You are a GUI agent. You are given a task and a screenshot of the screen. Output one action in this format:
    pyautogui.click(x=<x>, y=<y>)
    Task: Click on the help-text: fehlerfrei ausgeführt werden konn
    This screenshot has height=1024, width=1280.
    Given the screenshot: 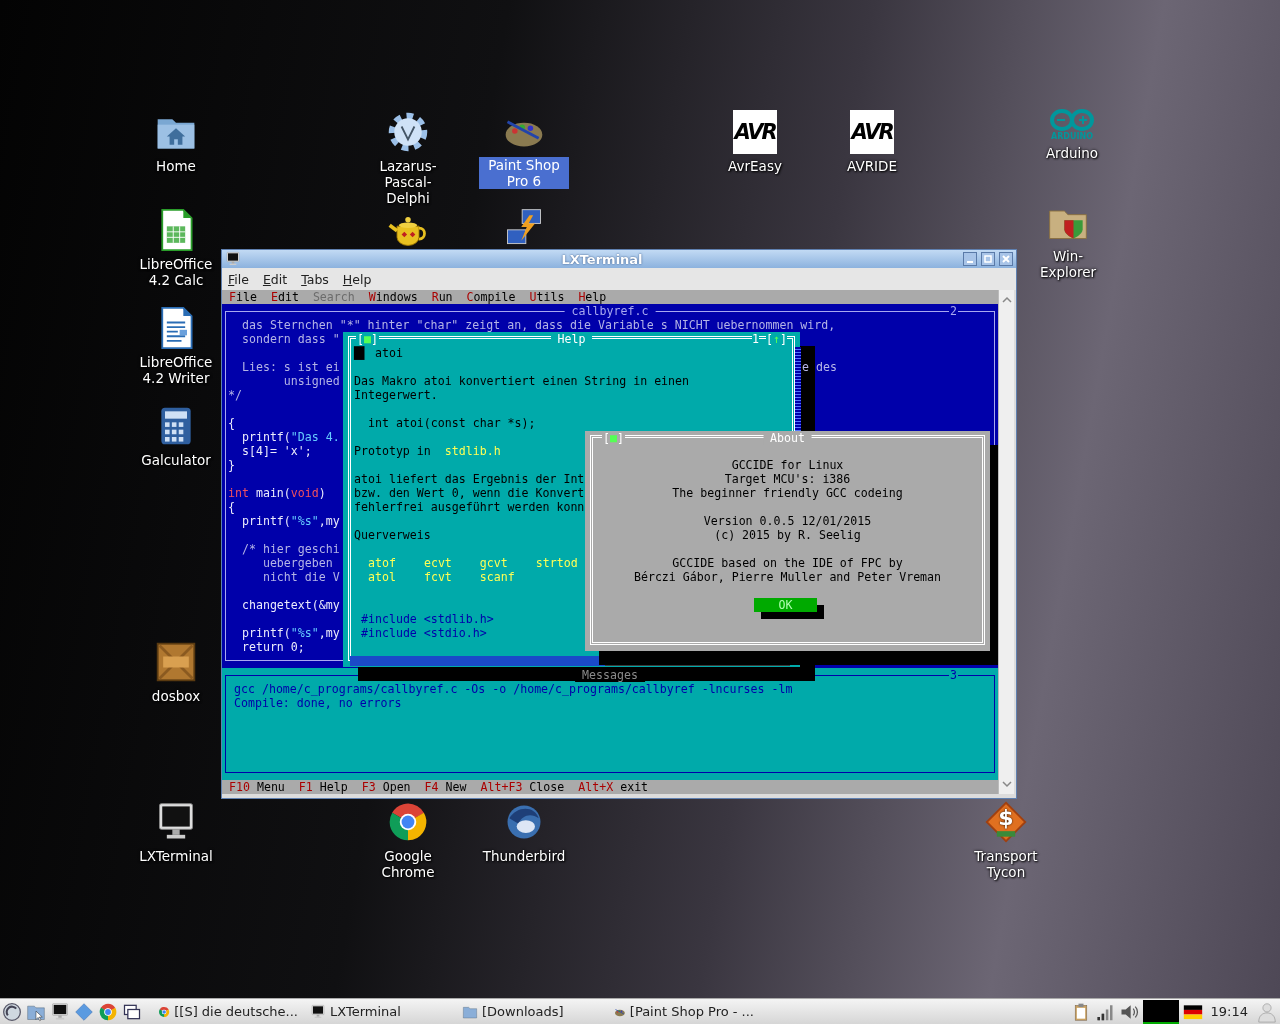 What is the action you would take?
    pyautogui.click(x=469, y=507)
    